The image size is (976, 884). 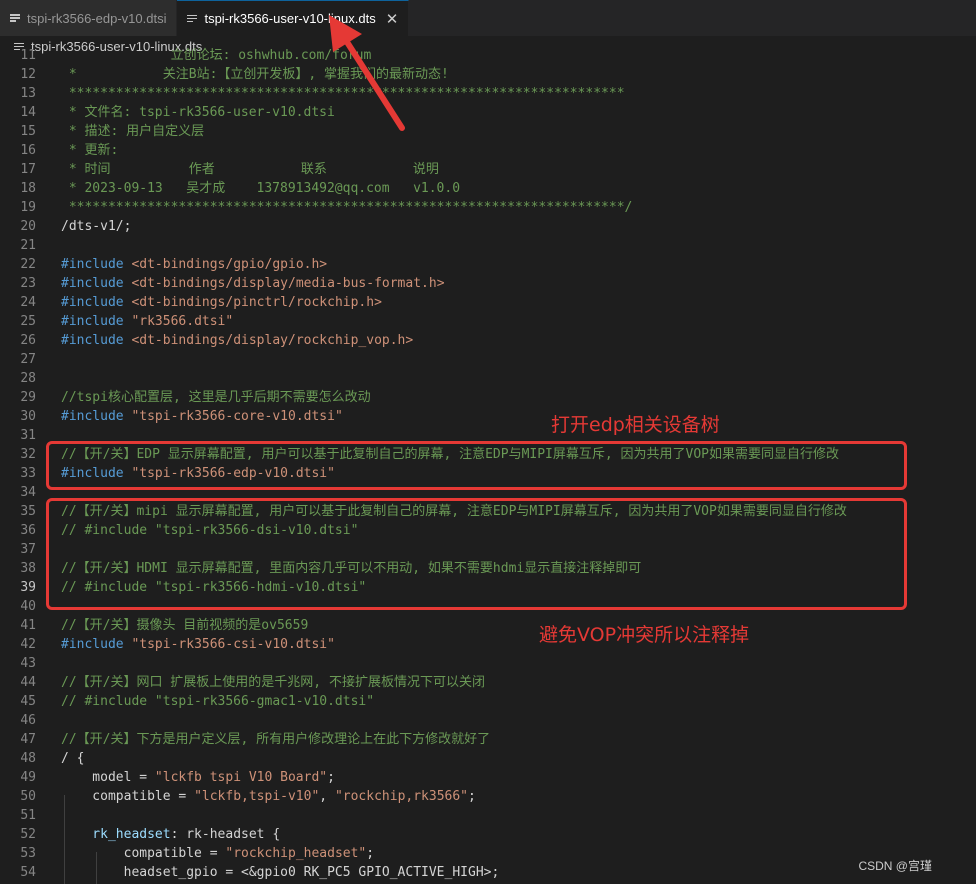 What do you see at coordinates (374, 85) in the screenshot?
I see `arrow-shaft` at bounding box center [374, 85].